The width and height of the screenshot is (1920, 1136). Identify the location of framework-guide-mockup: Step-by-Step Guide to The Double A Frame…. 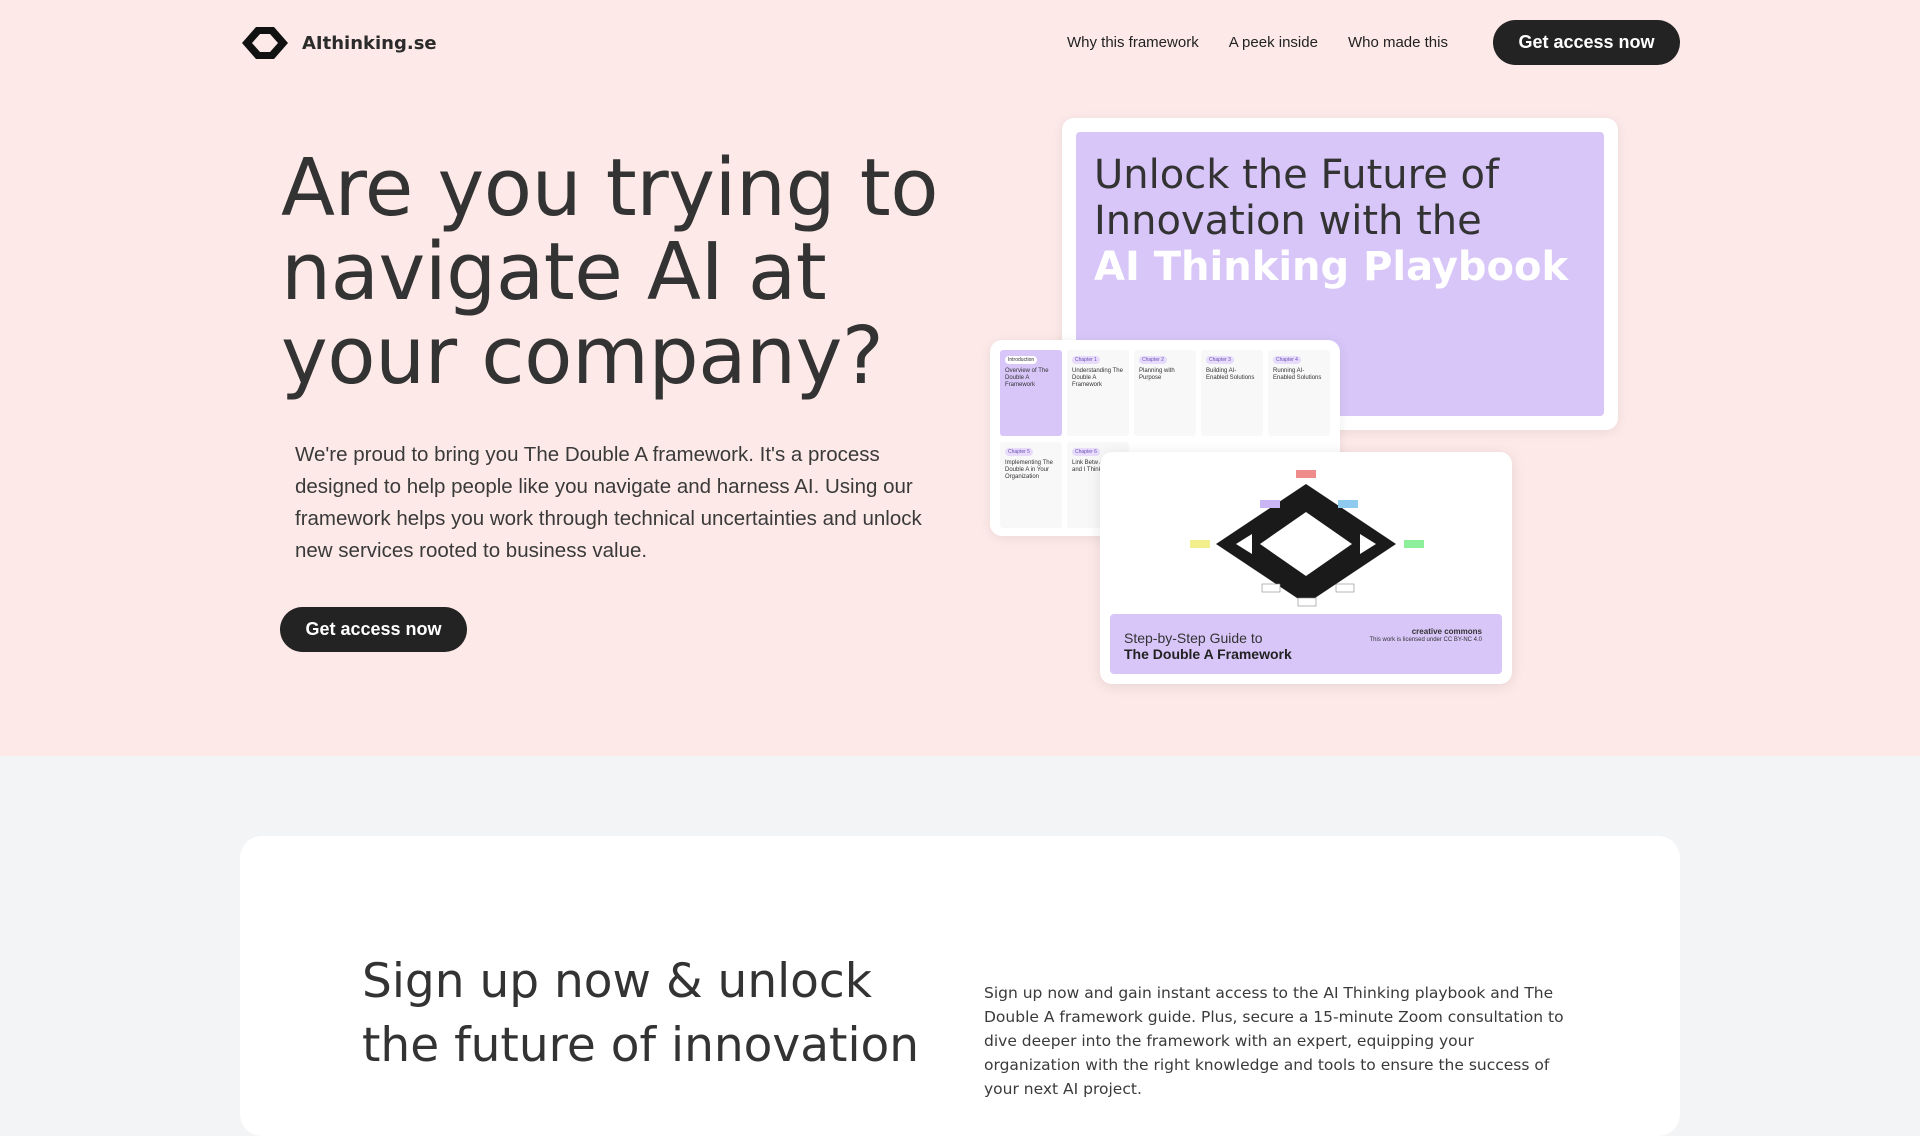
(1306, 568).